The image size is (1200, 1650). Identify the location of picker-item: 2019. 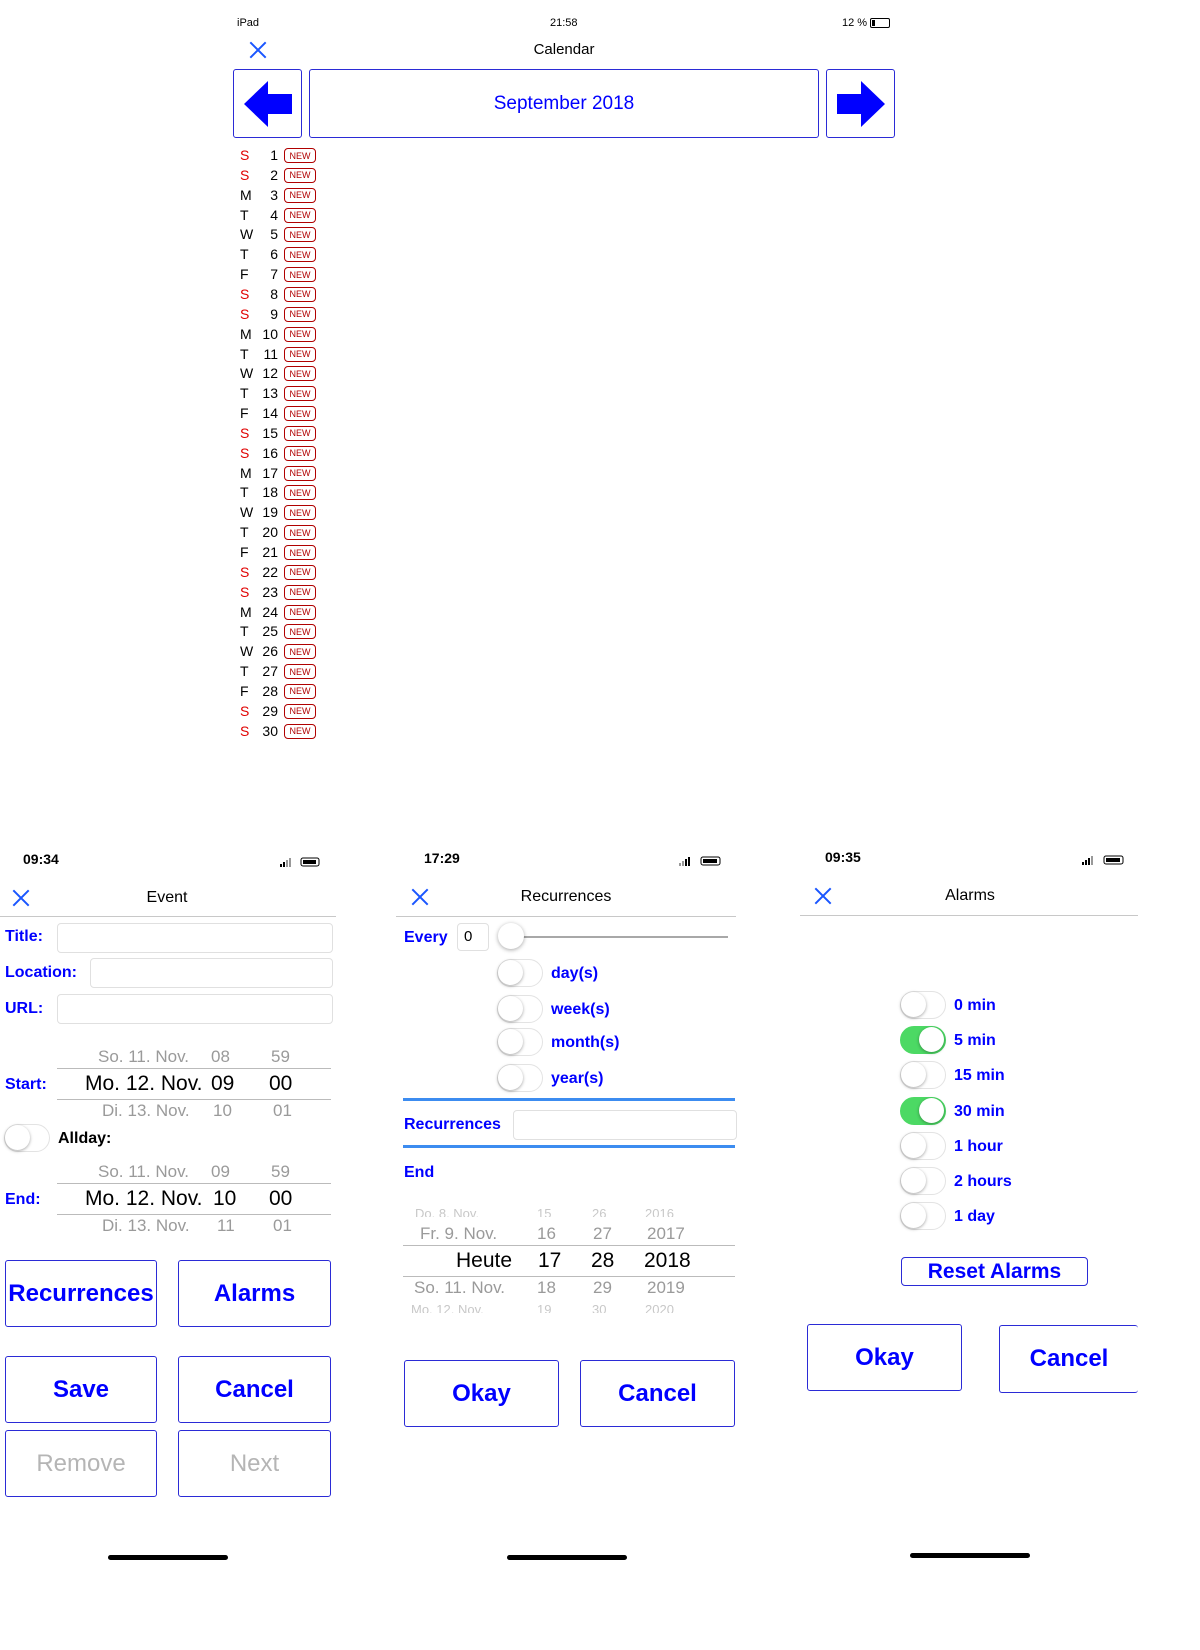
(666, 1288).